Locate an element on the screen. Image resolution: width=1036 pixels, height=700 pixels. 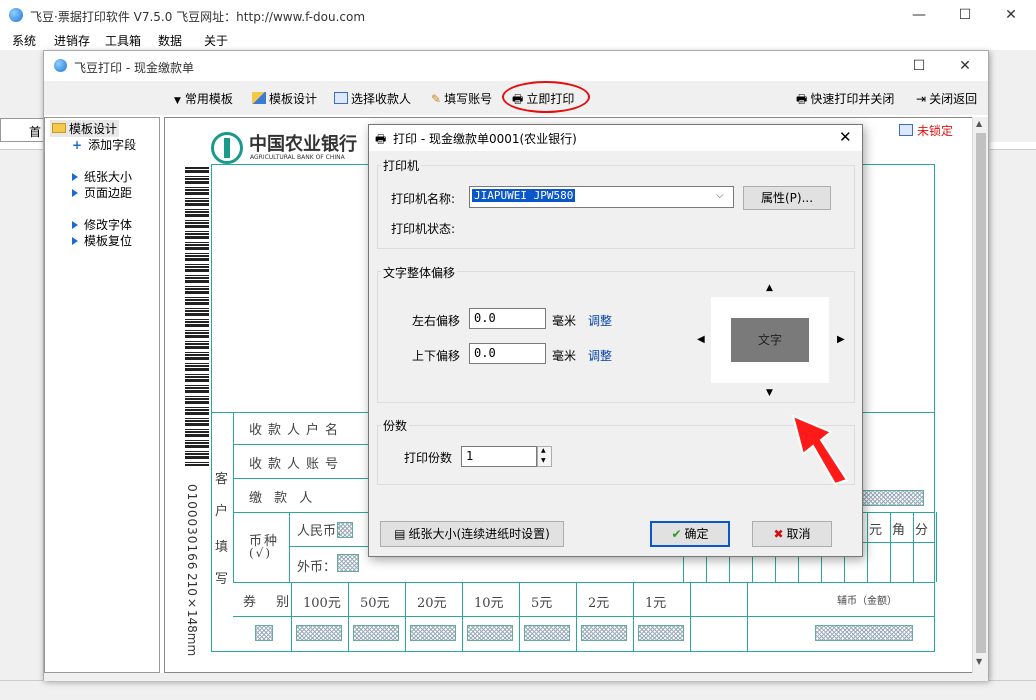
dialog-close-icon: ✕ is located at coordinates (845, 137).